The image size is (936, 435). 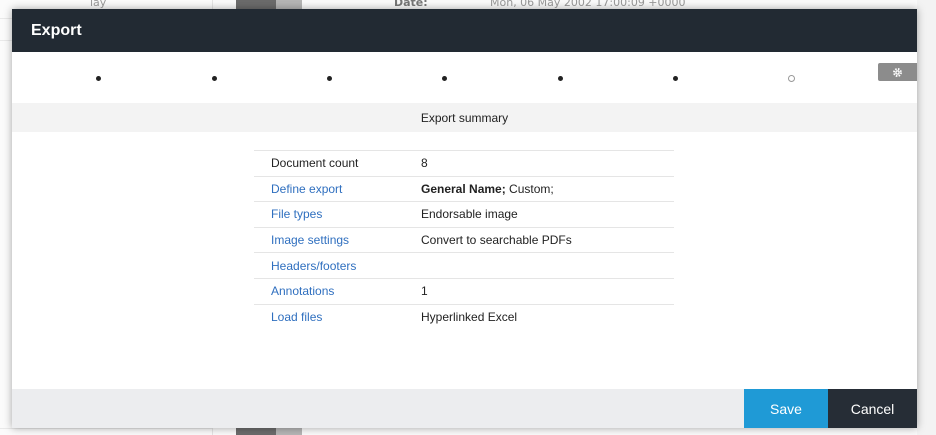 I want to click on annotations-link: Annotations, so click(x=337, y=291).